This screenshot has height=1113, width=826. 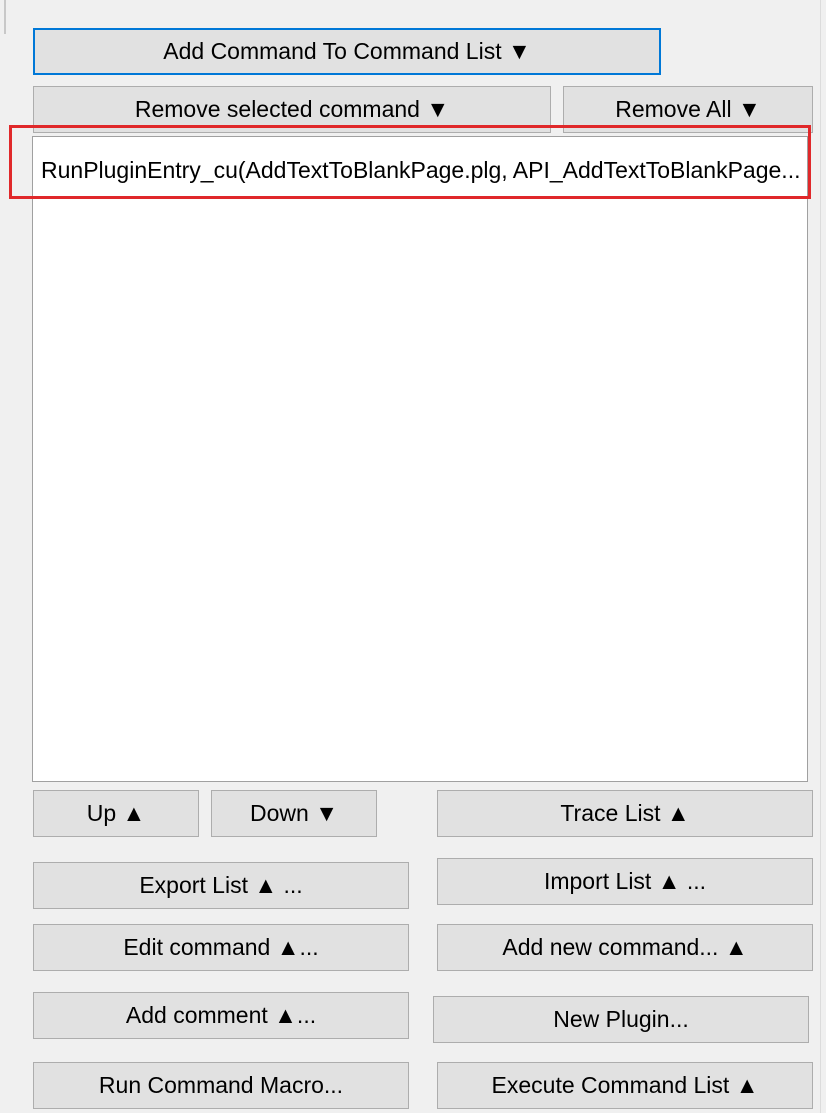 I want to click on trace-list-button: Trace List ▲, so click(x=625, y=813).